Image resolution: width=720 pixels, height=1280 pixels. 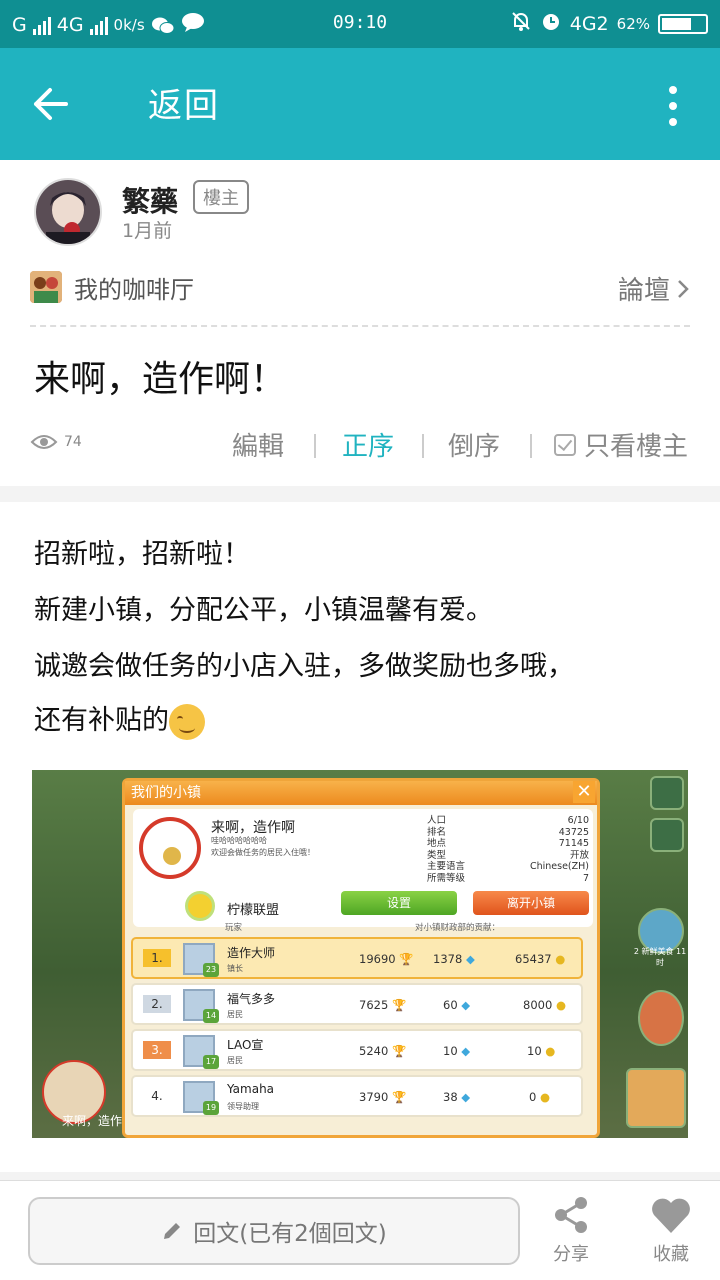 I want to click on info-value: 6/10, so click(x=578, y=820).